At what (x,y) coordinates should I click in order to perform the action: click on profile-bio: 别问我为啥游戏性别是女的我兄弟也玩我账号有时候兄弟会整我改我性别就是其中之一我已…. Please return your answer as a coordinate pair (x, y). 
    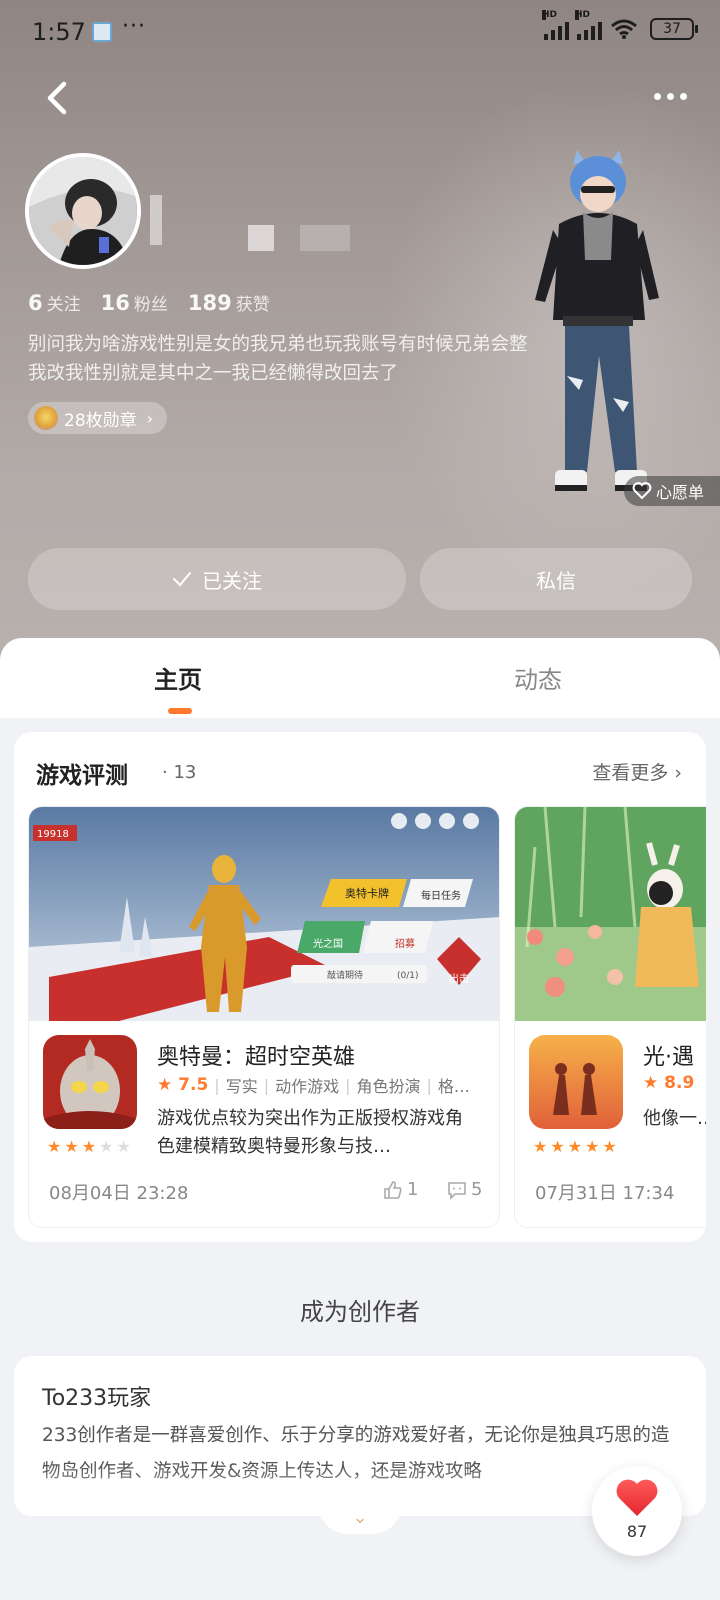
    Looking at the image, I should click on (278, 359).